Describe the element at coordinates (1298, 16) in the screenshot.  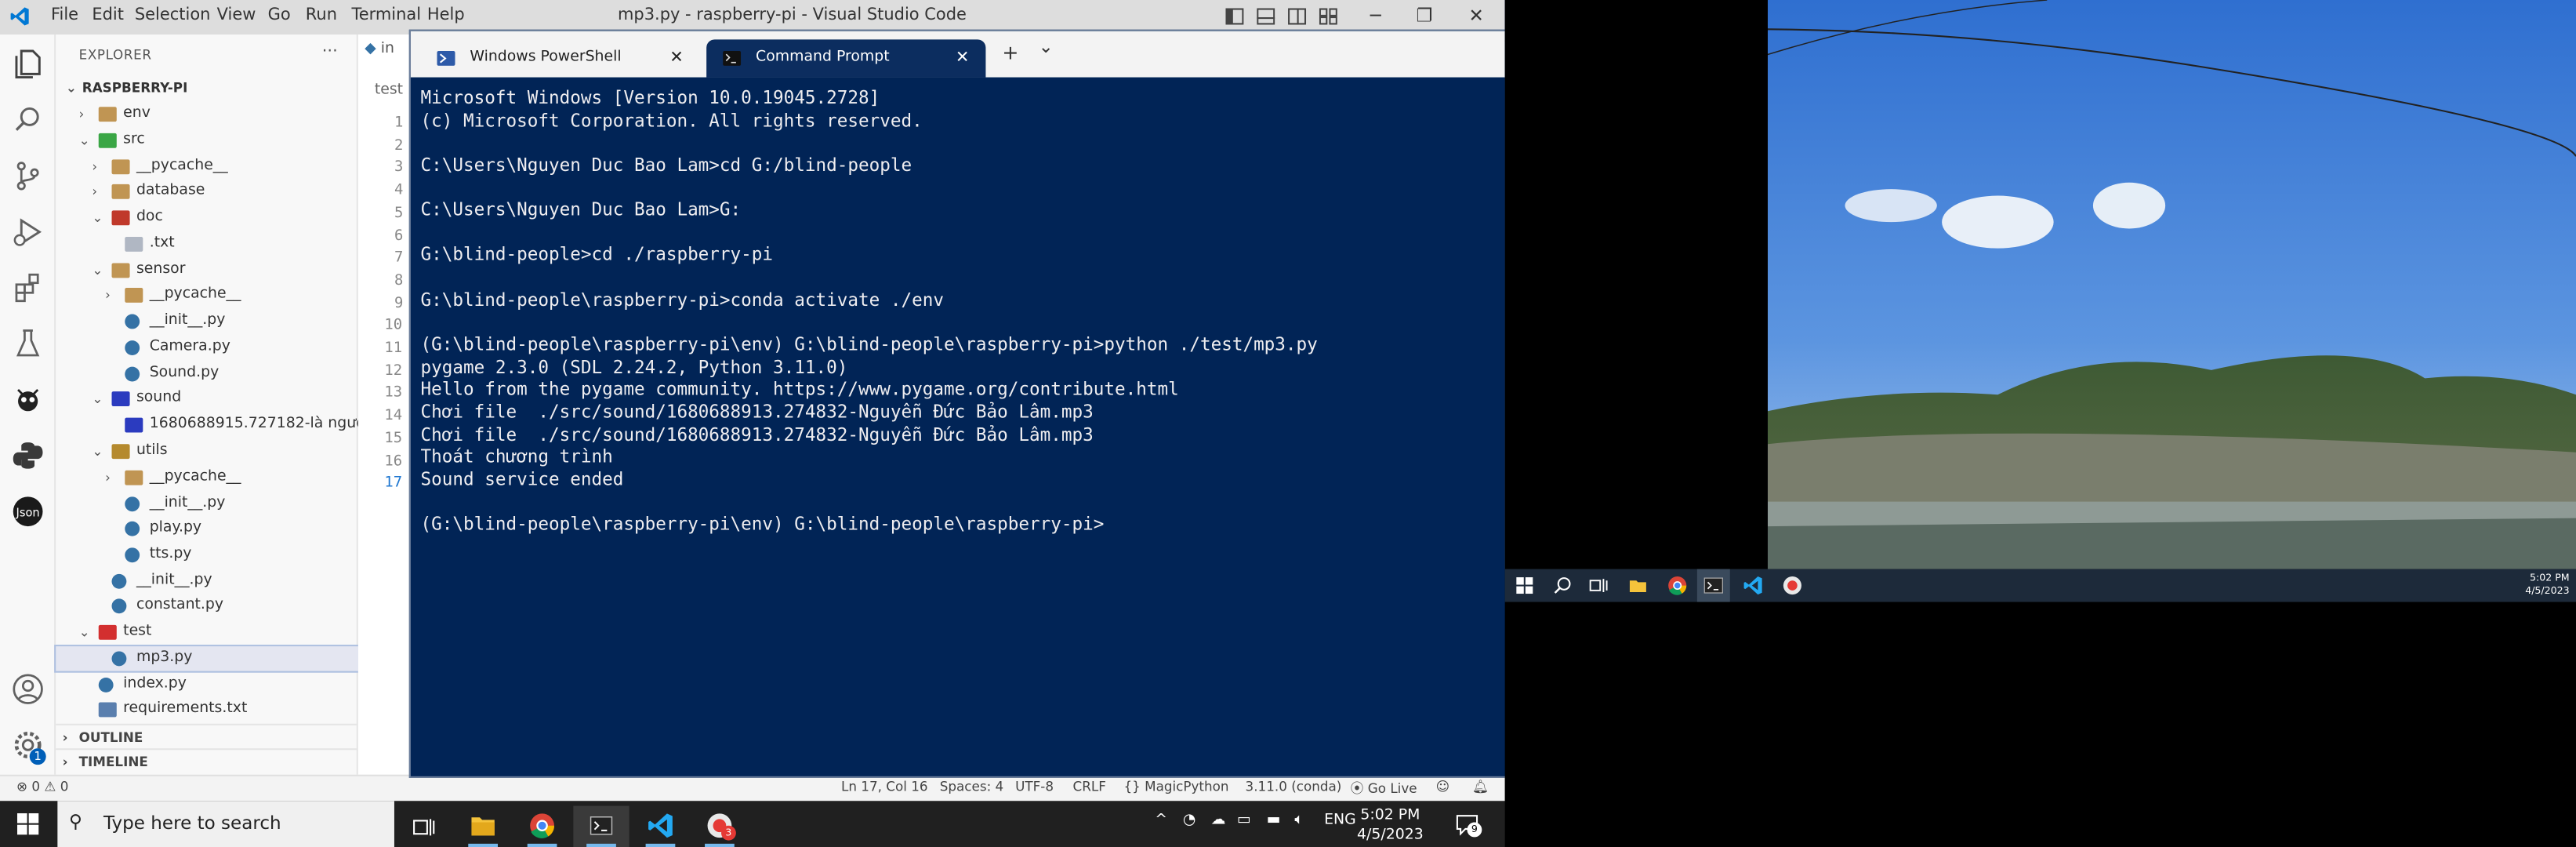
I see `toggle-secondary-sidebar-icon` at that location.